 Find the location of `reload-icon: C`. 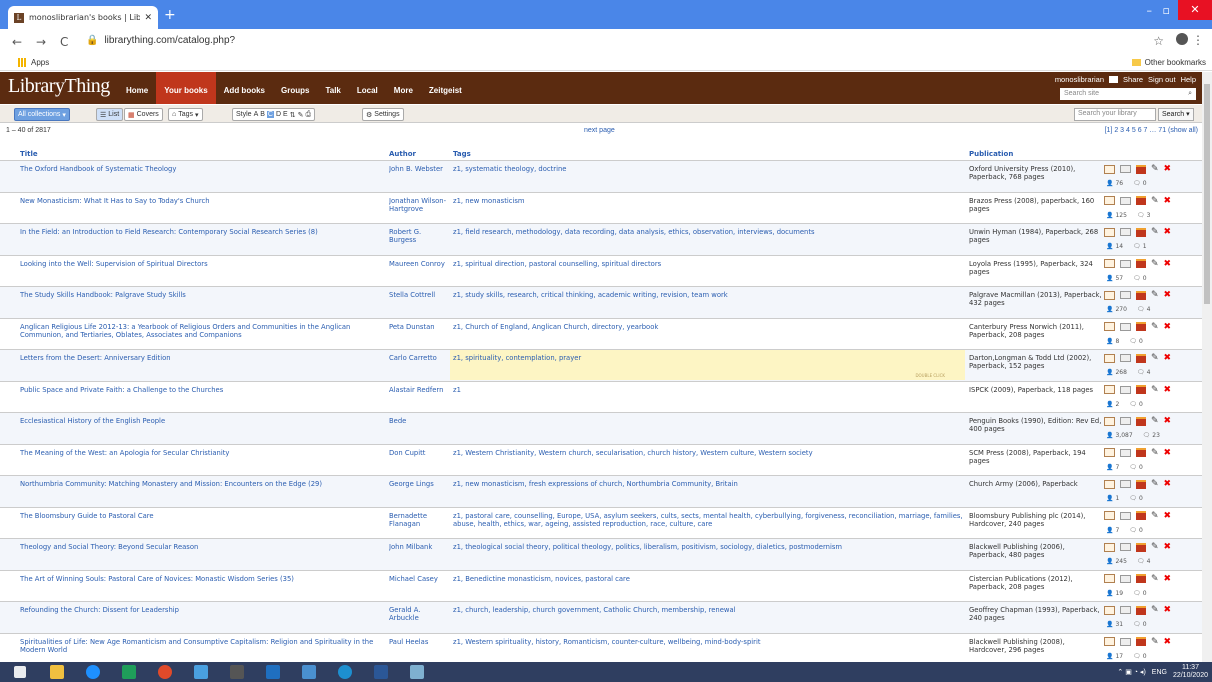

reload-icon: C is located at coordinates (64, 42).